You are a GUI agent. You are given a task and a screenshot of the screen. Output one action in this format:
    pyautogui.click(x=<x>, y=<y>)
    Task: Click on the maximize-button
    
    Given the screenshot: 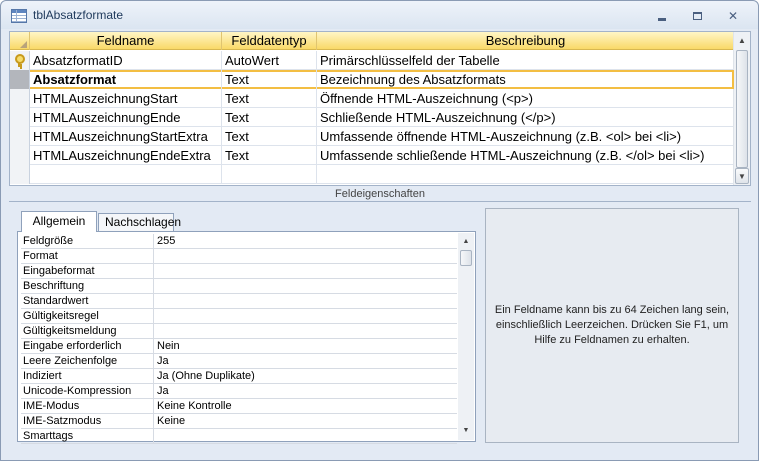 What is the action you would take?
    pyautogui.click(x=697, y=16)
    